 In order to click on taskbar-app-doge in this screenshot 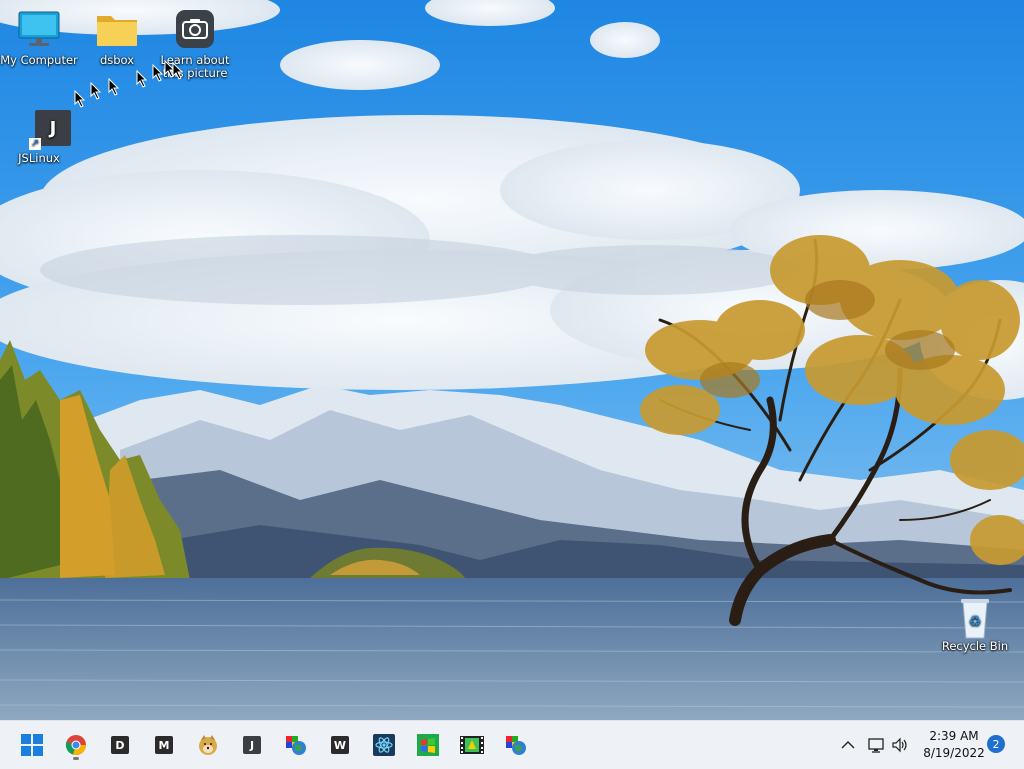, I will do `click(208, 745)`.